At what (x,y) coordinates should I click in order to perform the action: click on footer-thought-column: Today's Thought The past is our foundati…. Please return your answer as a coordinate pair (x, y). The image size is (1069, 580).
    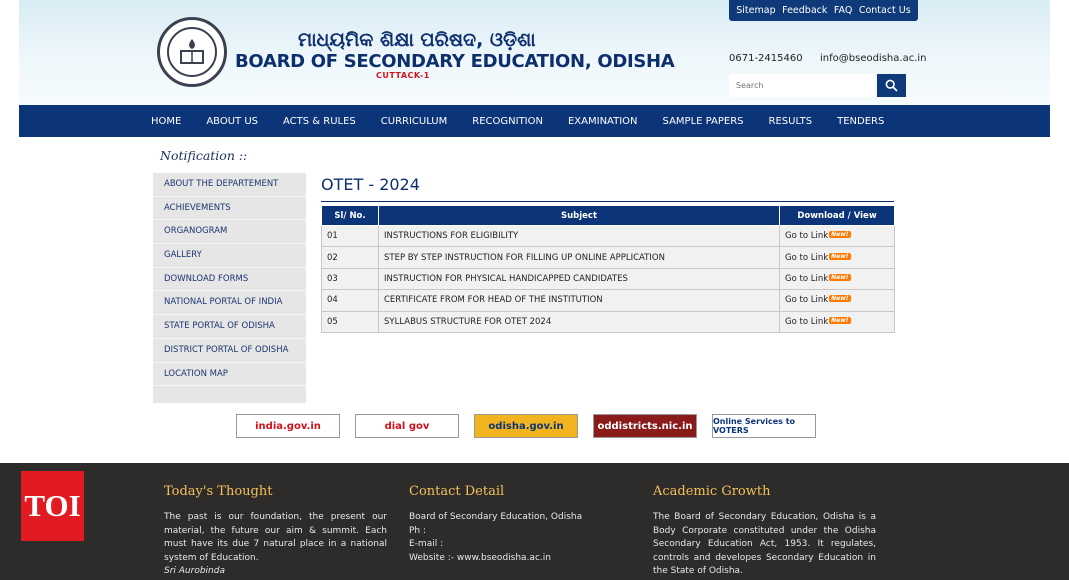
    Looking at the image, I should click on (275, 531).